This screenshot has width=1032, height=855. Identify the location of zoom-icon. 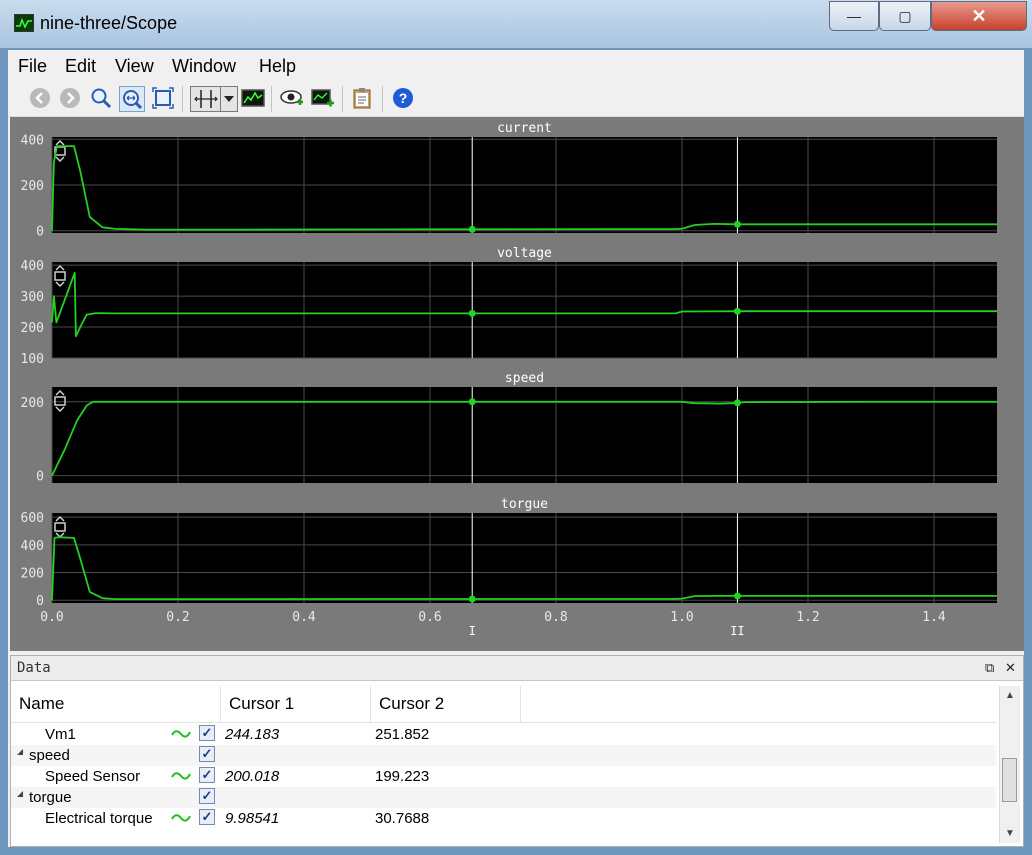
(101, 98).